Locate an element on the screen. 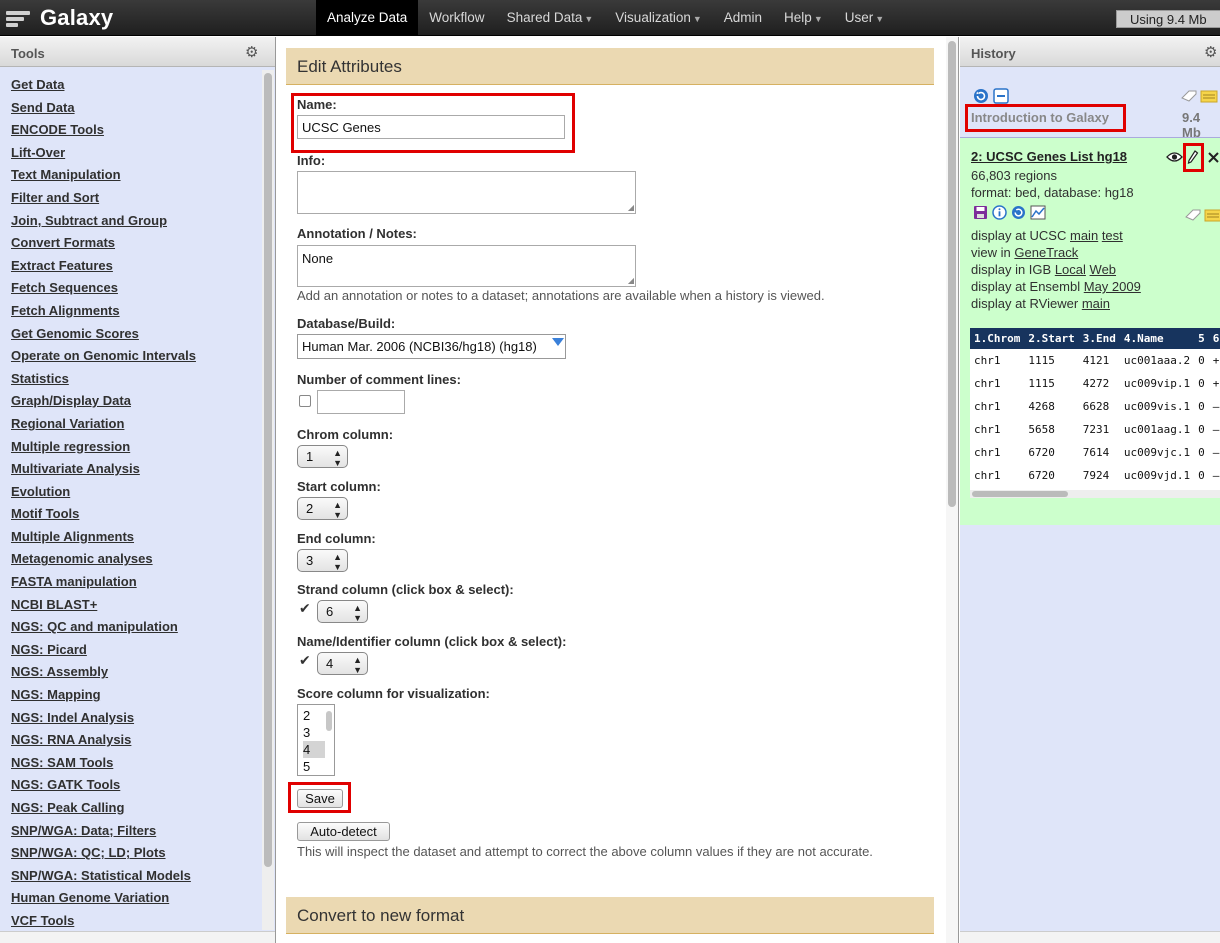  collapse-icon is located at coordinates (1001, 96).